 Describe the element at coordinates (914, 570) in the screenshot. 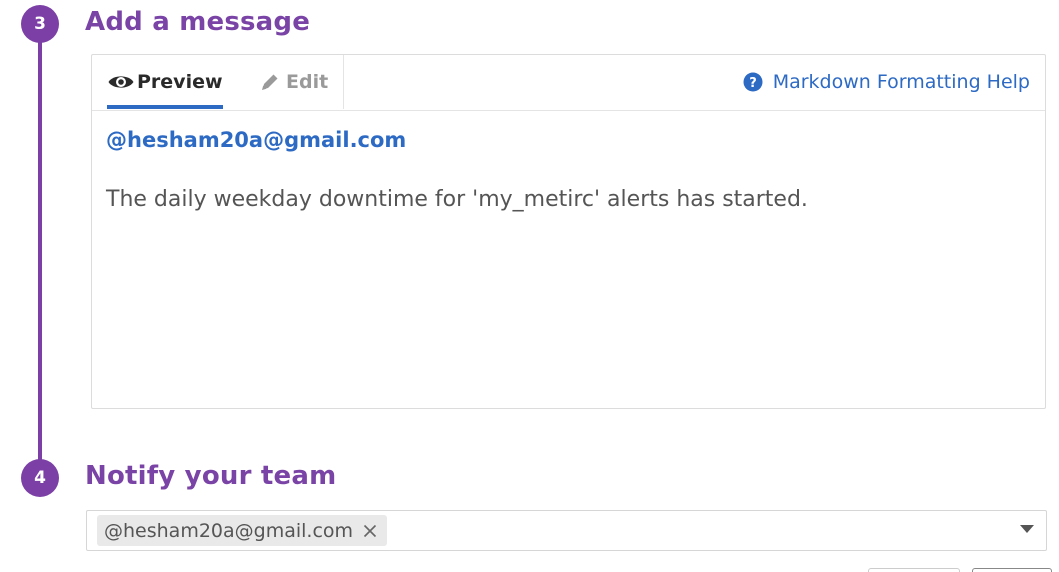

I see `footer-button-secondary` at that location.